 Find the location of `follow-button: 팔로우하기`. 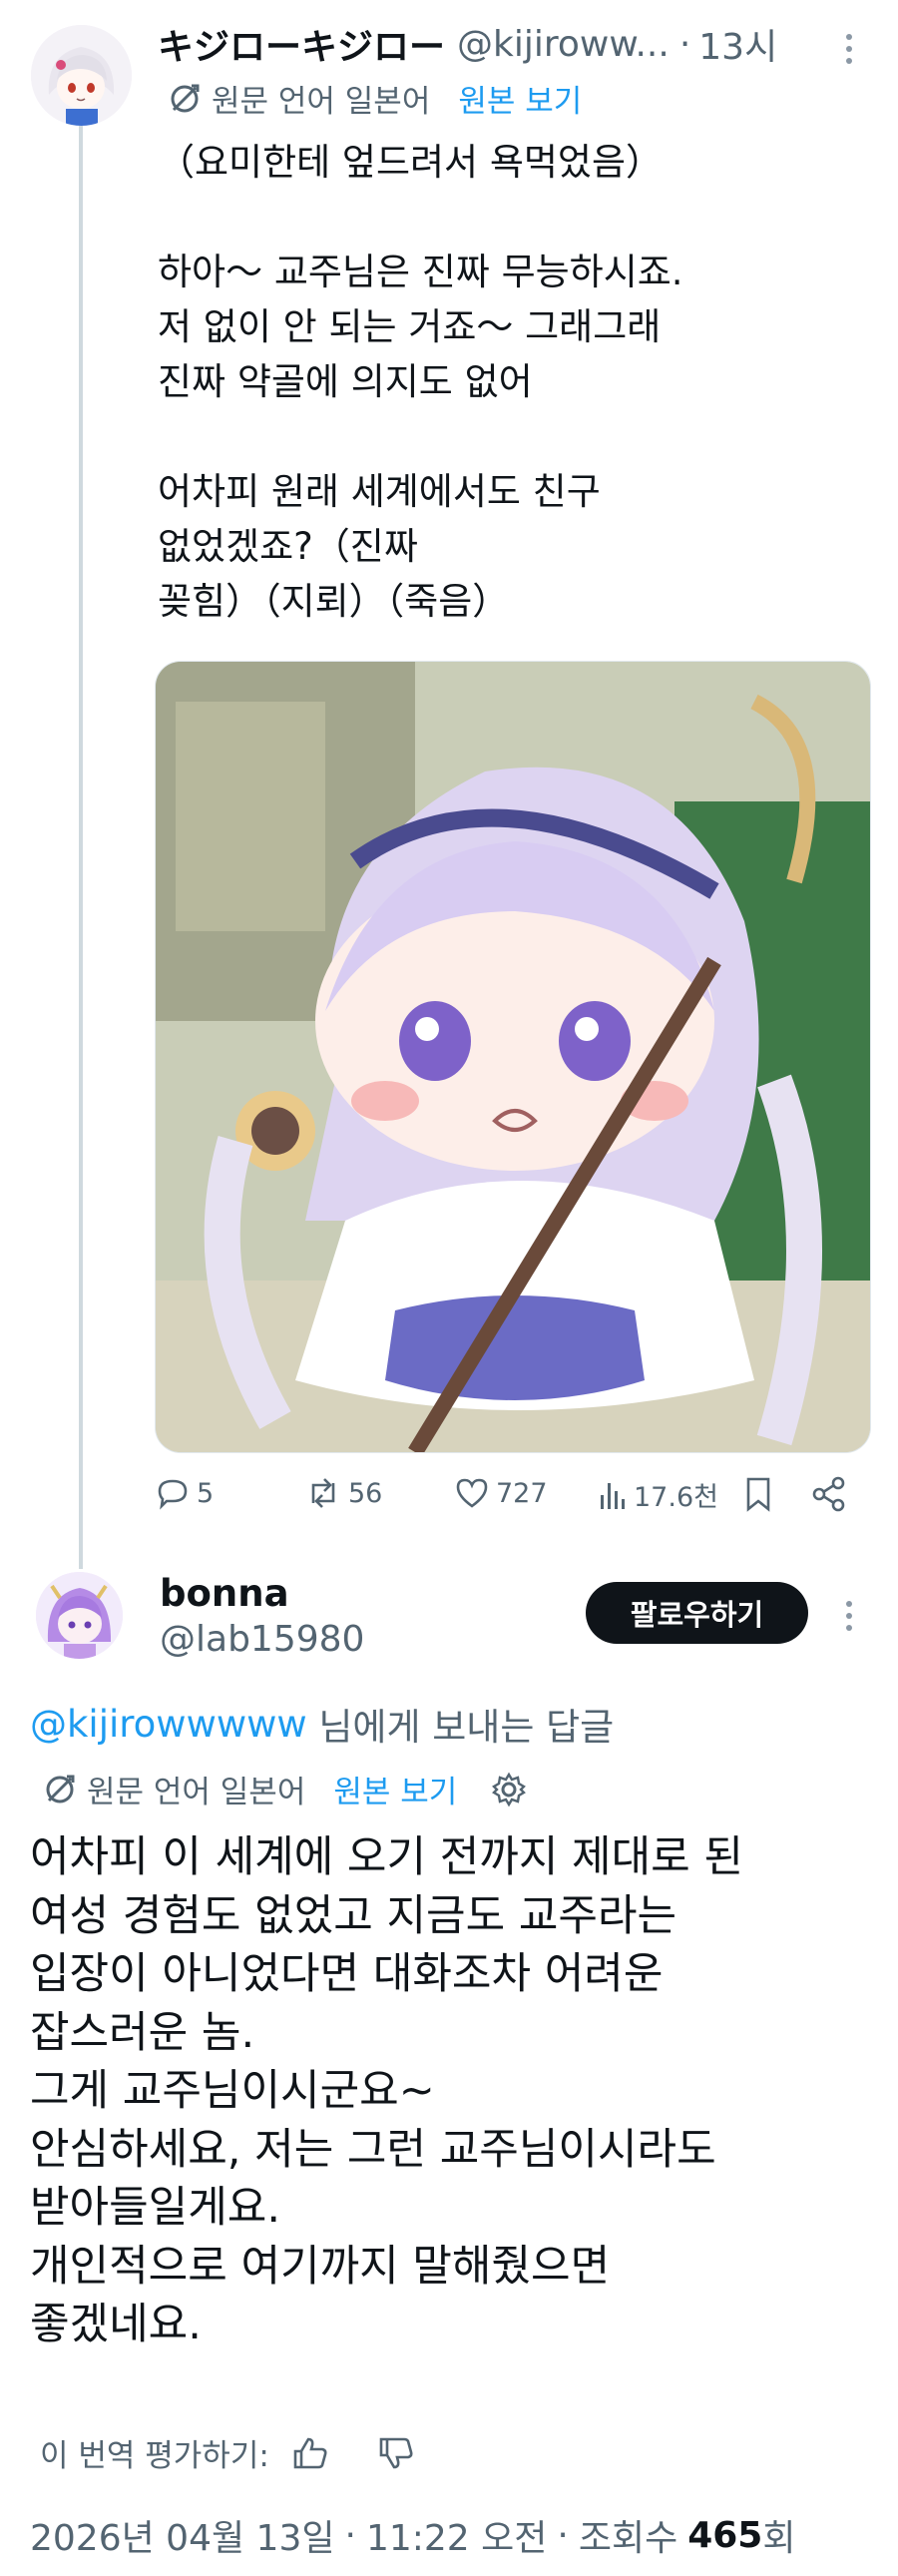

follow-button: 팔로우하기 is located at coordinates (697, 1613).